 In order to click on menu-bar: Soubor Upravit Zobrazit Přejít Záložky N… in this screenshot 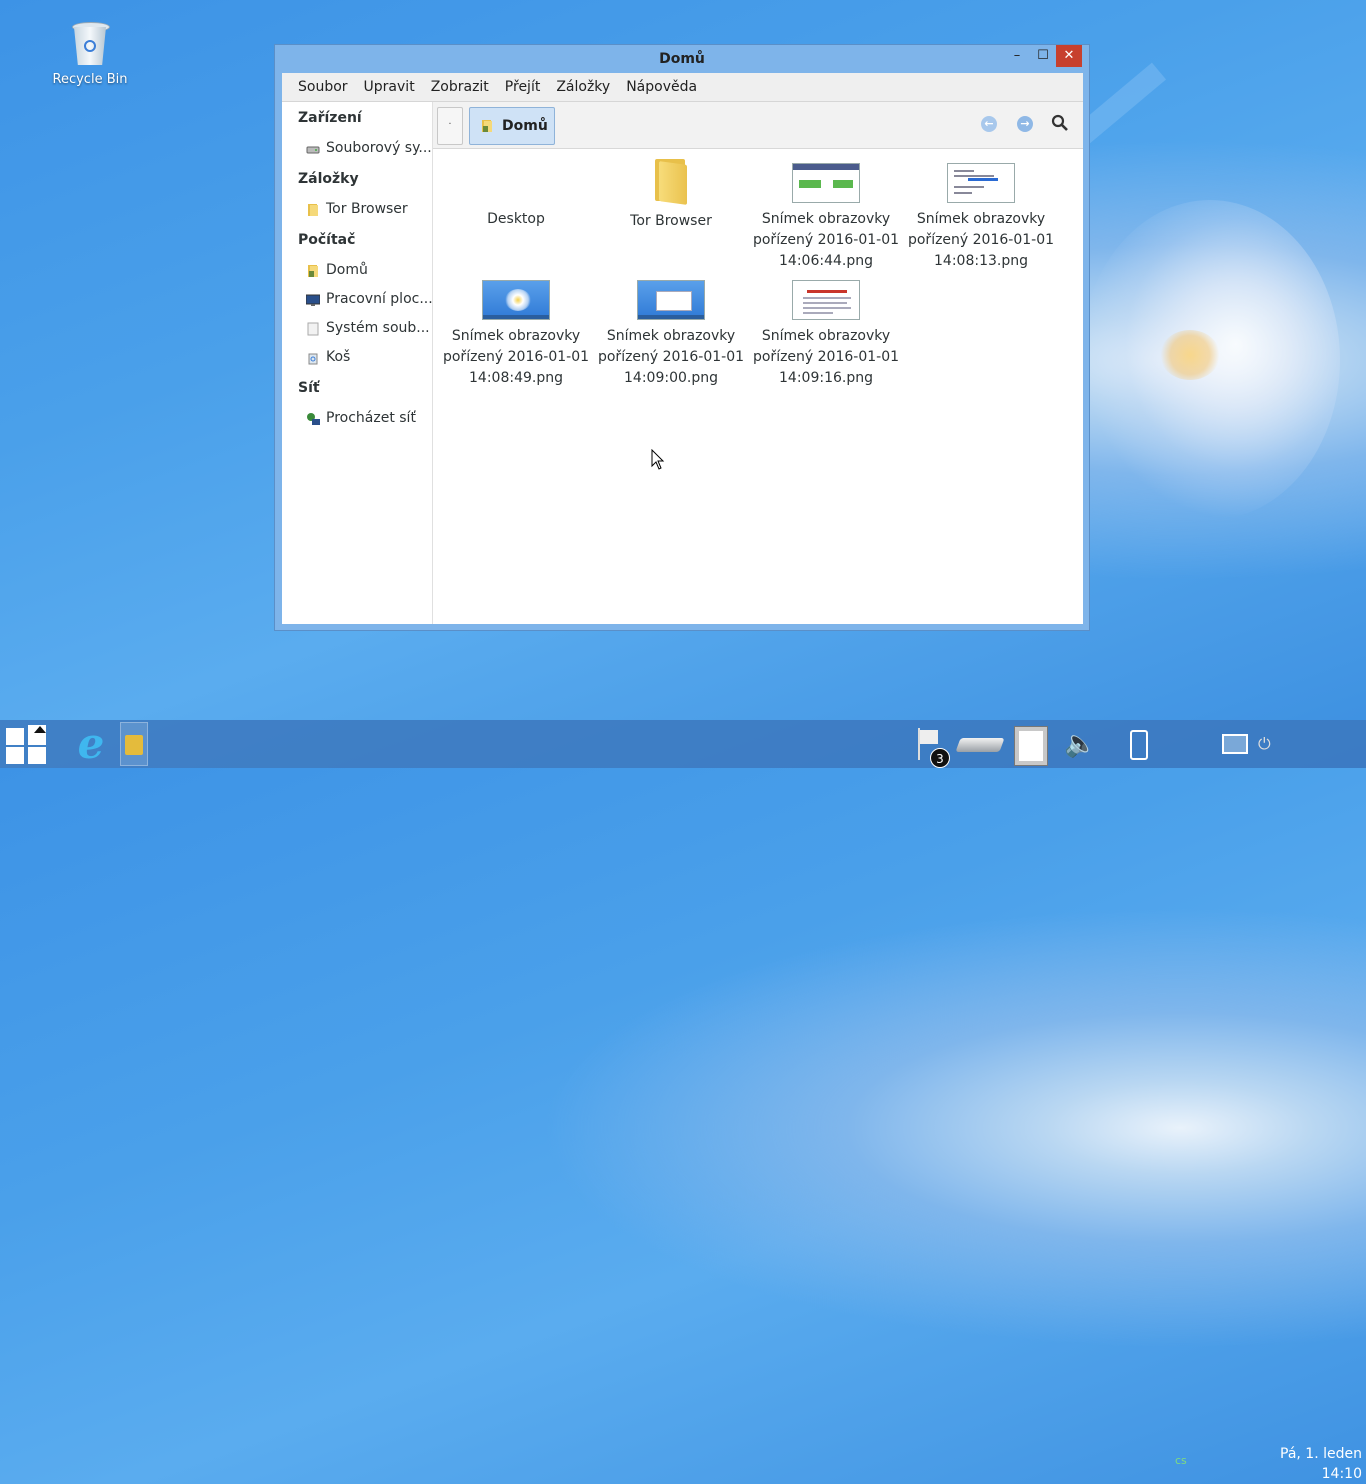, I will do `click(682, 87)`.